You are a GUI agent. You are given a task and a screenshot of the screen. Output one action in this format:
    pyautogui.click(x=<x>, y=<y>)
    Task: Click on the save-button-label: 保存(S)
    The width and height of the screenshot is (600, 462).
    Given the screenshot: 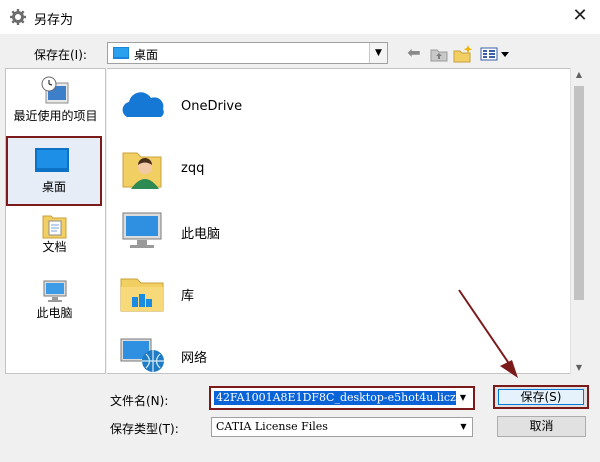 What is the action you would take?
    pyautogui.click(x=541, y=397)
    